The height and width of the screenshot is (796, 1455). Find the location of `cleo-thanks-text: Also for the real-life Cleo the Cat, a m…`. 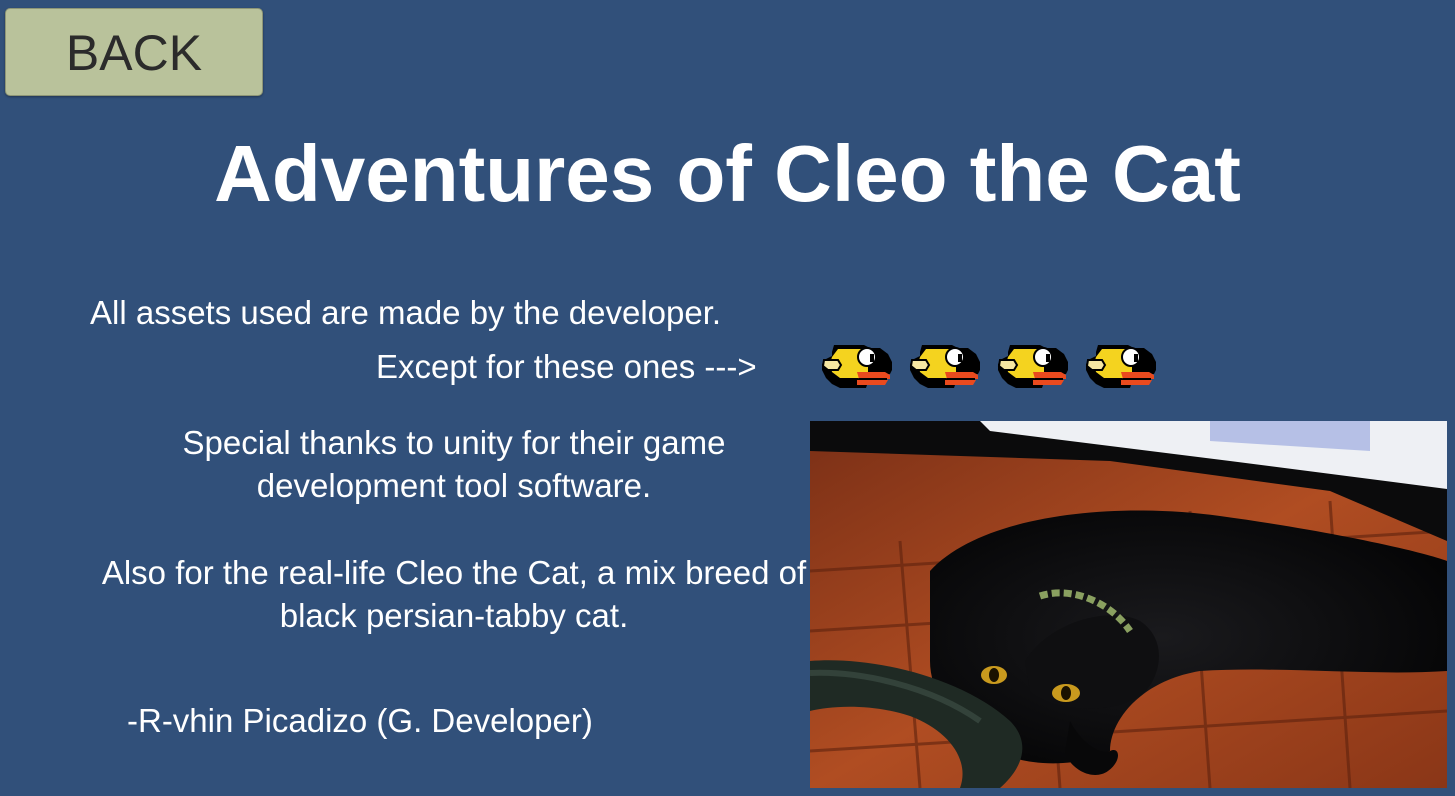

cleo-thanks-text: Also for the real-life Cleo the Cat, a m… is located at coordinates (454, 594).